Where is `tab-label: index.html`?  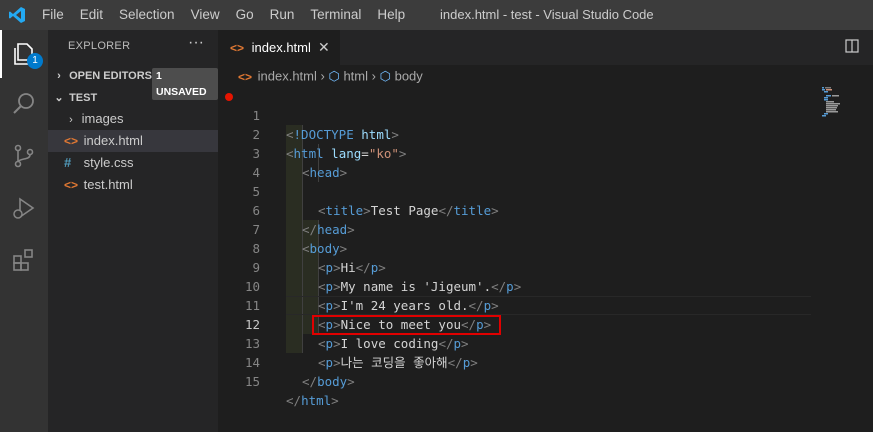
tab-label: index.html is located at coordinates (281, 47).